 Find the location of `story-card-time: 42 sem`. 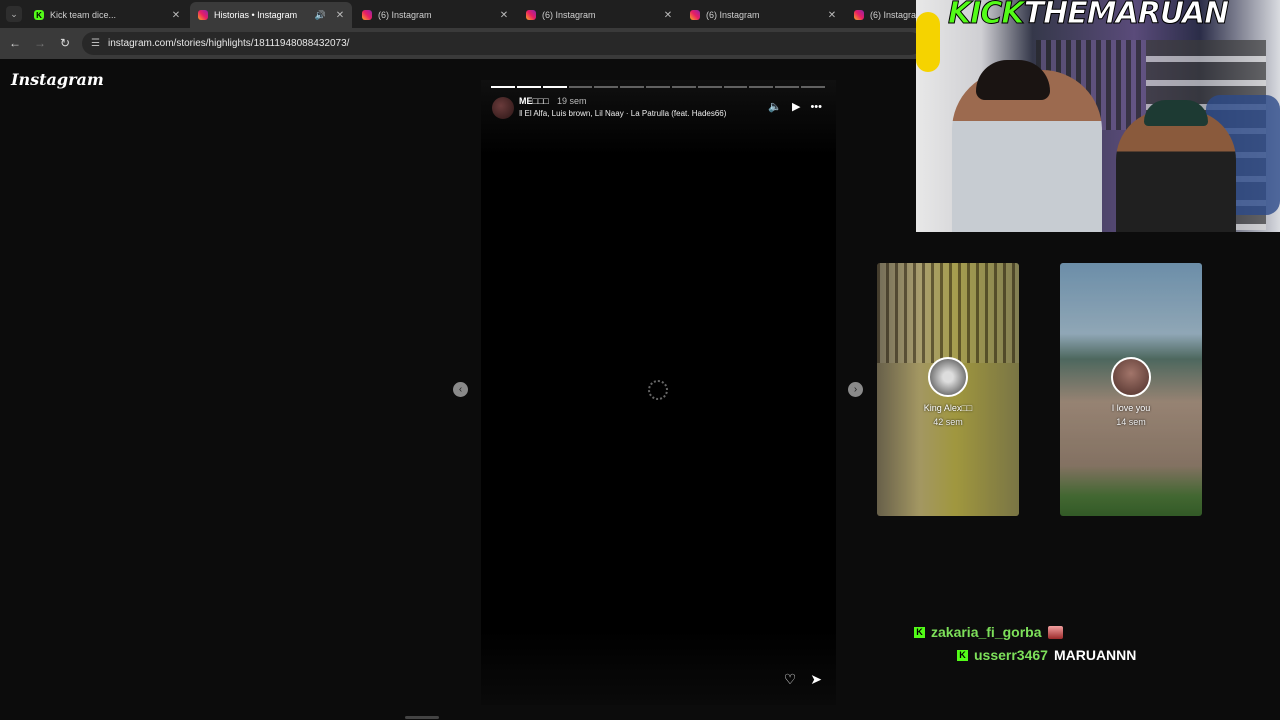

story-card-time: 42 sem is located at coordinates (948, 422).